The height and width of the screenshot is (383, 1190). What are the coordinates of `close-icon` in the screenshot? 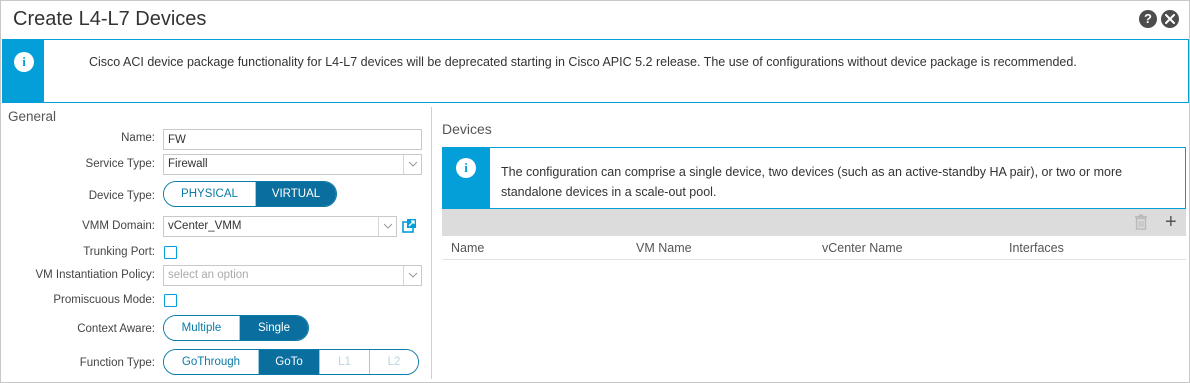 It's located at (1170, 19).